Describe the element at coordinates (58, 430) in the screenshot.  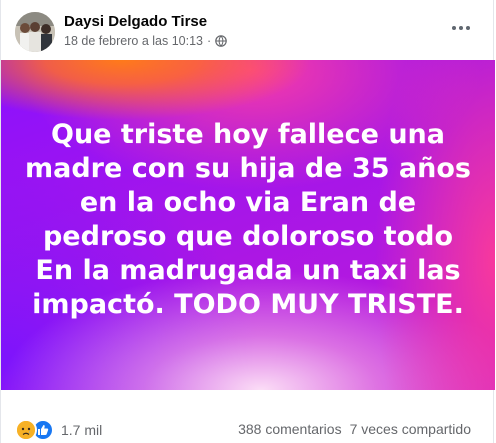
I see `reactions-summary: 1.7 mil` at that location.